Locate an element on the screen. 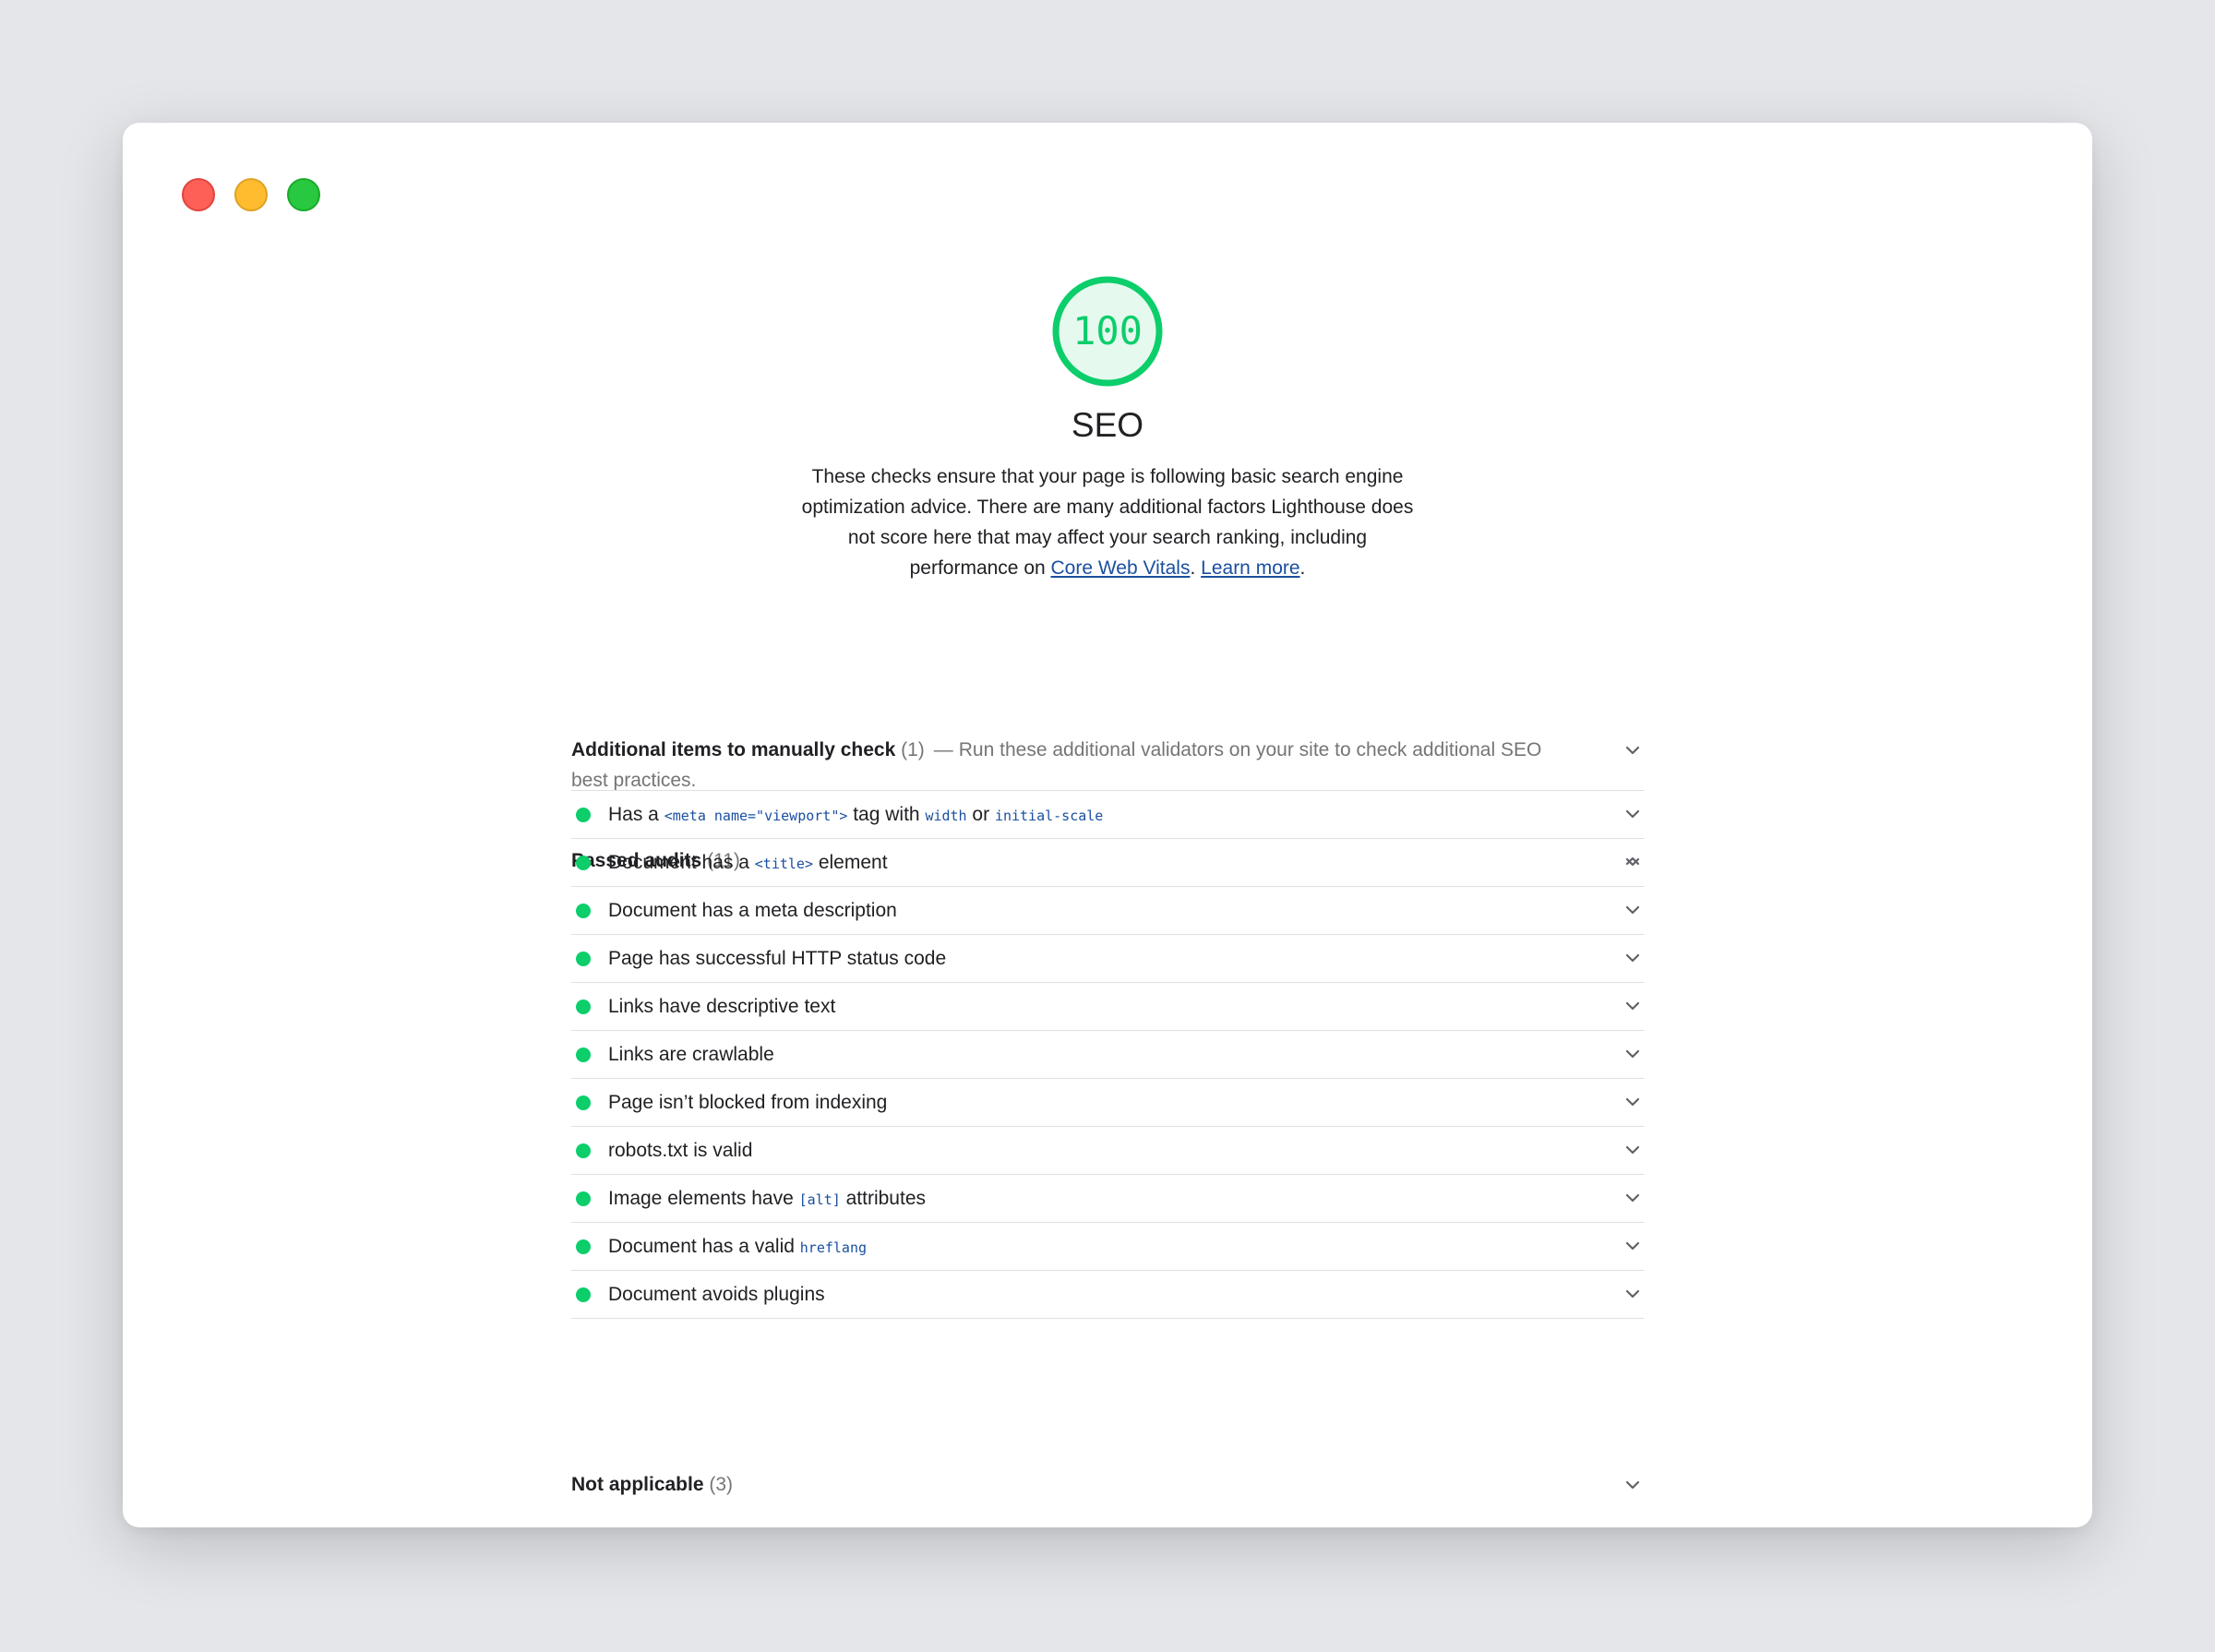 The width and height of the screenshot is (2215, 1652). window-controls is located at coordinates (251, 195).